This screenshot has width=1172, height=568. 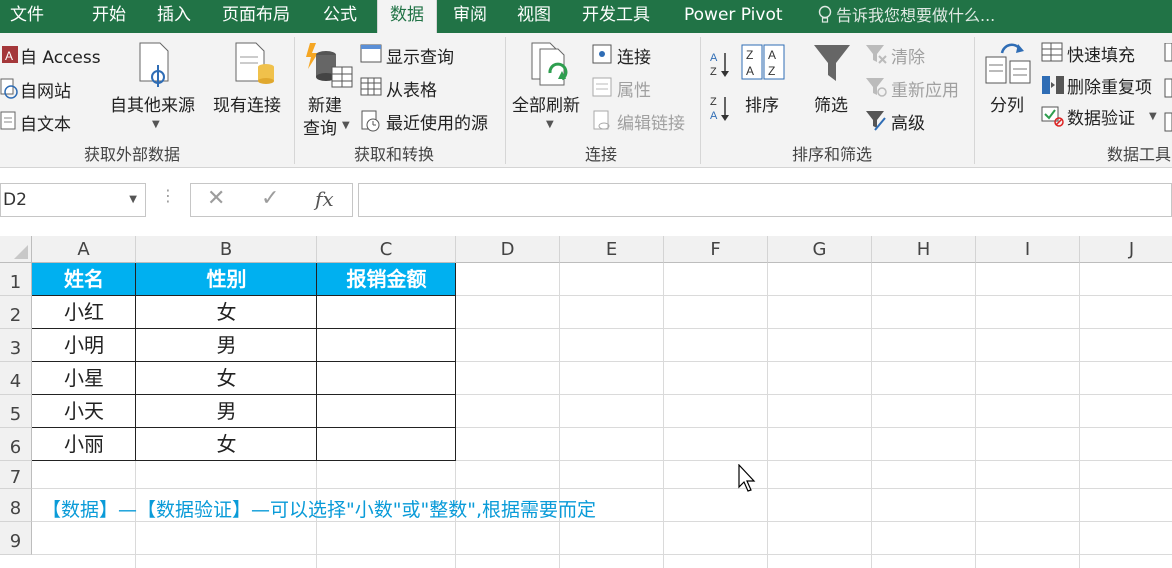 What do you see at coordinates (256, 16) in the screenshot?
I see `tab-page-layout: 页面布局` at bounding box center [256, 16].